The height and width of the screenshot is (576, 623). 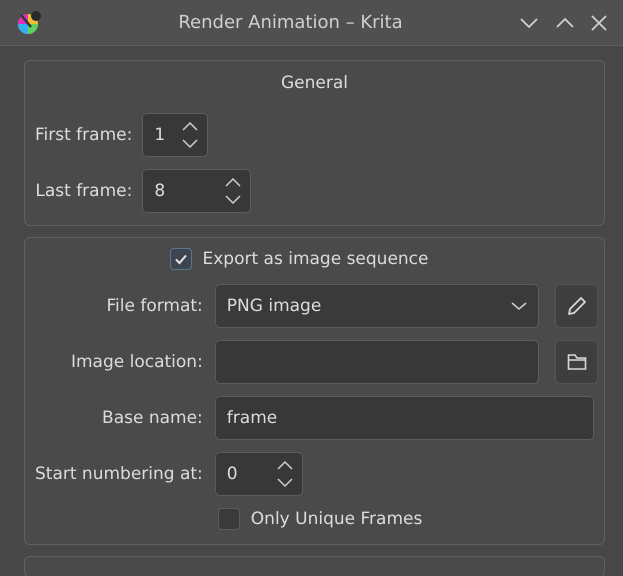 I want to click on folder-icon, so click(x=576, y=362).